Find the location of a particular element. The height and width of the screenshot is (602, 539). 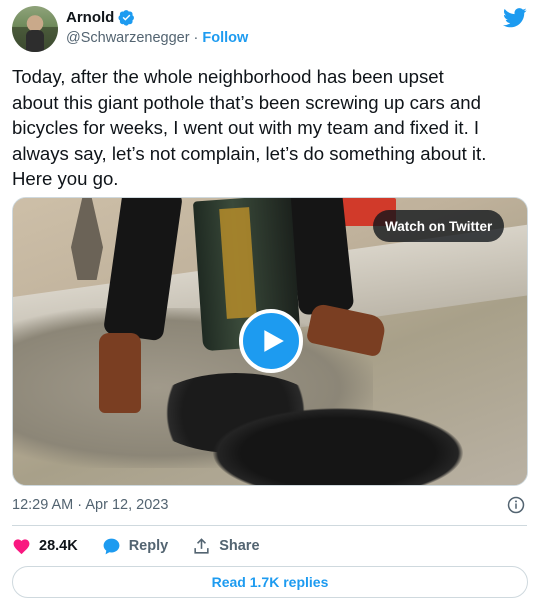

reply-button: Reply is located at coordinates (135, 546).